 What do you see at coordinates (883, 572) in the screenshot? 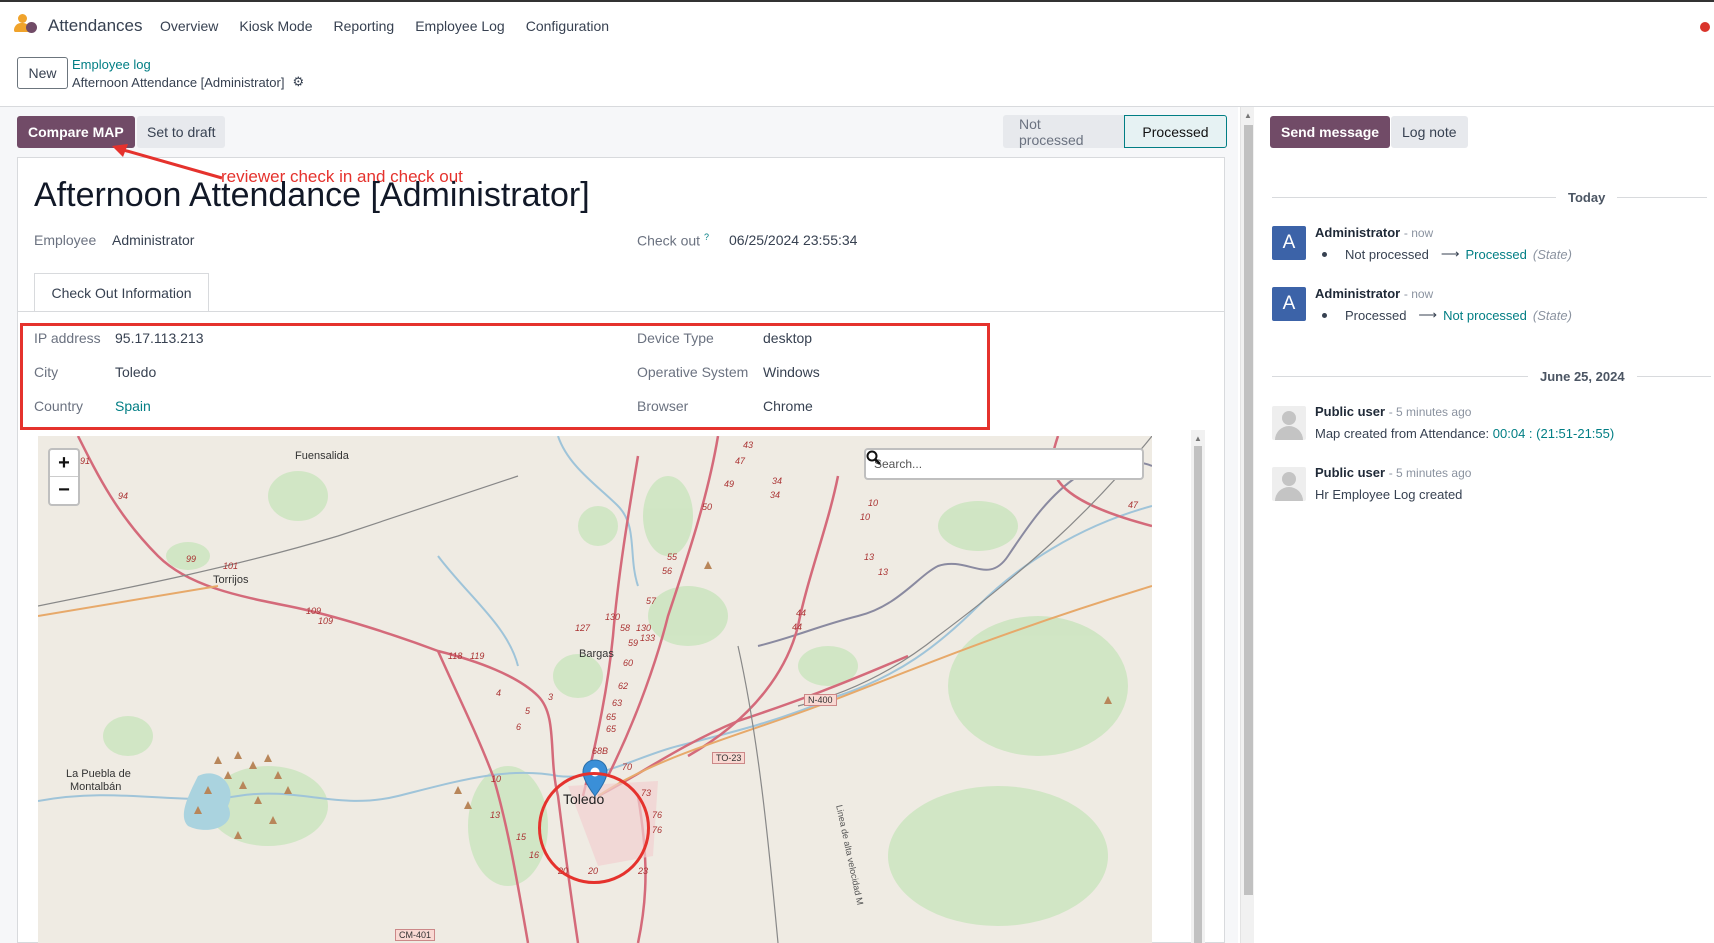
I see `road-number: 13` at bounding box center [883, 572].